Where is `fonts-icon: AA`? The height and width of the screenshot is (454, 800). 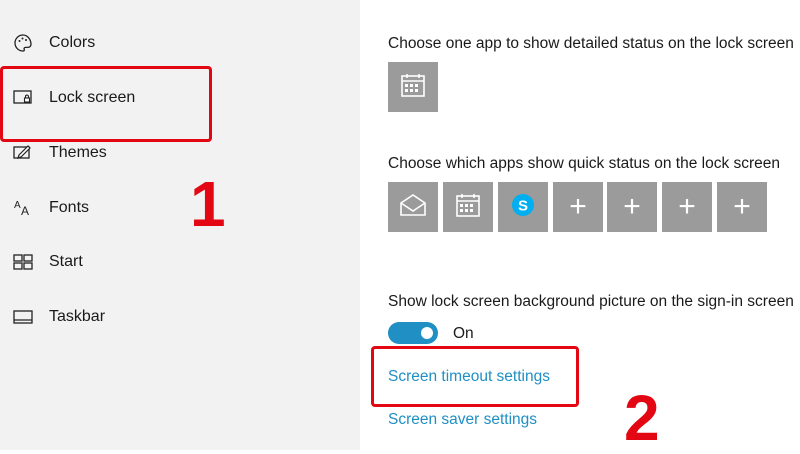 fonts-icon: AA is located at coordinates (23, 208).